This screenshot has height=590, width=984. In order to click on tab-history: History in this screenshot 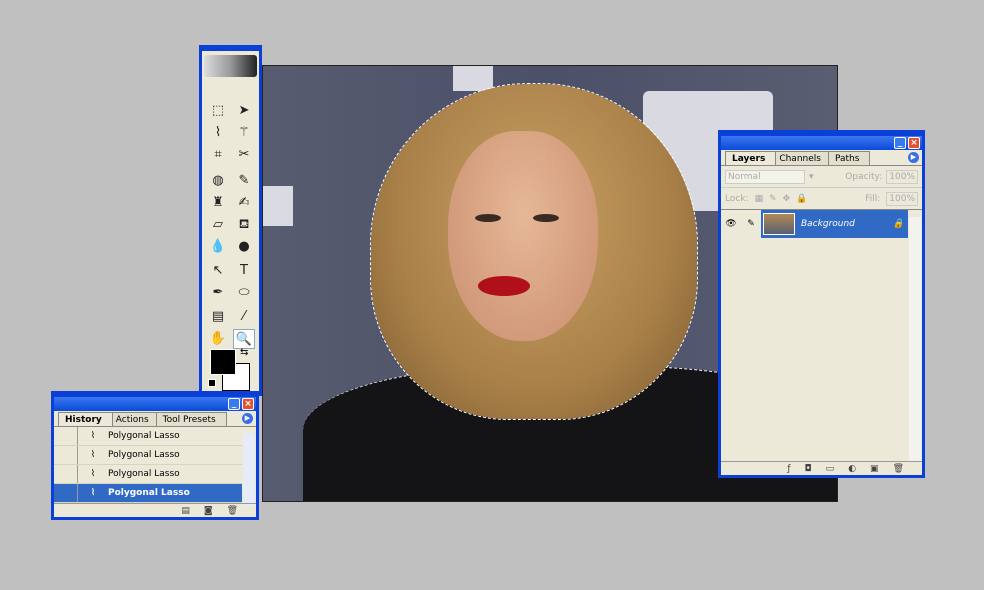, I will do `click(85, 419)`.